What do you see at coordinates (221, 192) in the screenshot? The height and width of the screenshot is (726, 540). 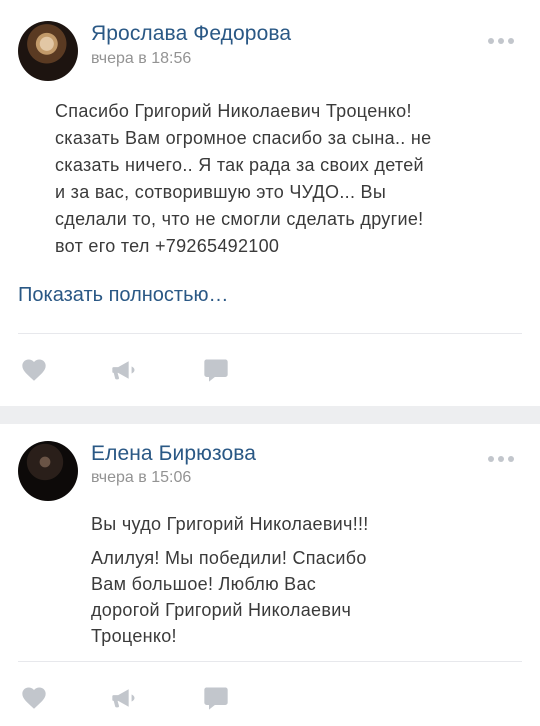 I see `post-text-line: и за вас, сотворившую это ЧУДО... Вы` at bounding box center [221, 192].